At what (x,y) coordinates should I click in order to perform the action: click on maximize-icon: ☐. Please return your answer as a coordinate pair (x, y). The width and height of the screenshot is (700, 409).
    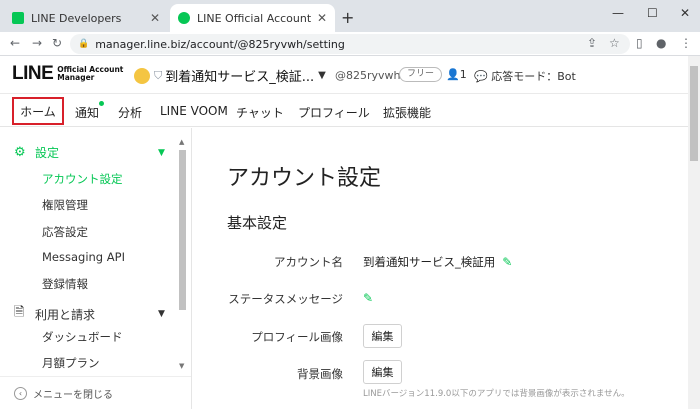
    Looking at the image, I should click on (652, 13).